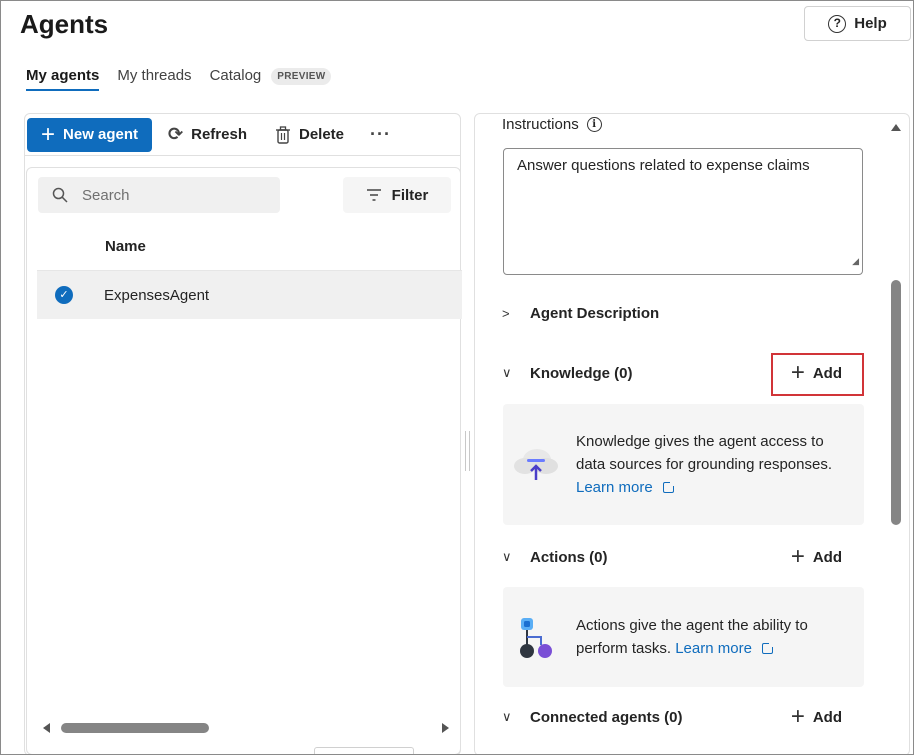  What do you see at coordinates (536, 638) in the screenshot?
I see `workflow-icon` at bounding box center [536, 638].